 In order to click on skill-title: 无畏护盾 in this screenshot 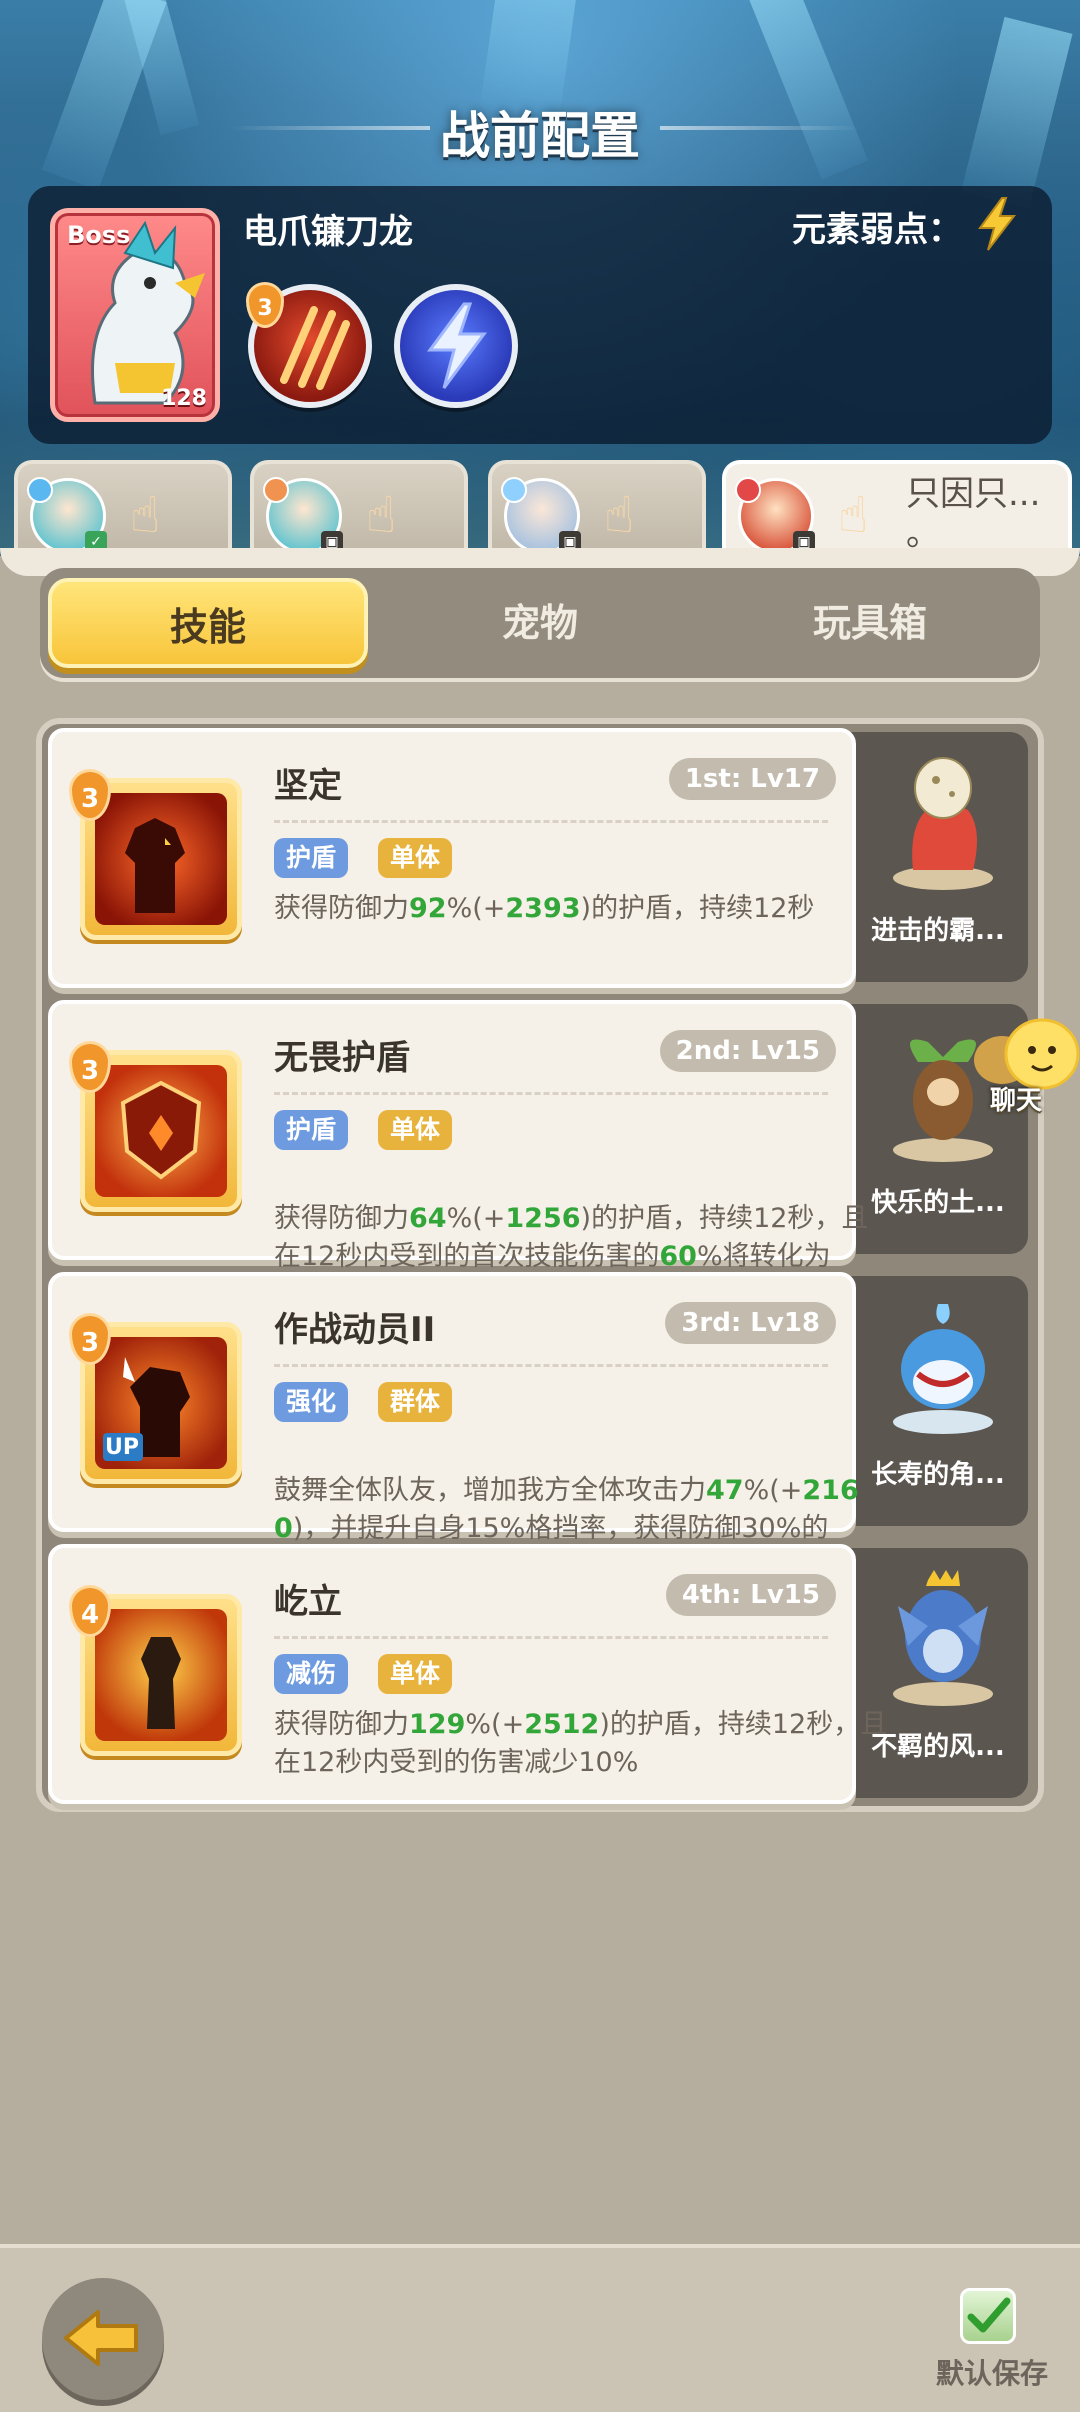, I will do `click(342, 1058)`.